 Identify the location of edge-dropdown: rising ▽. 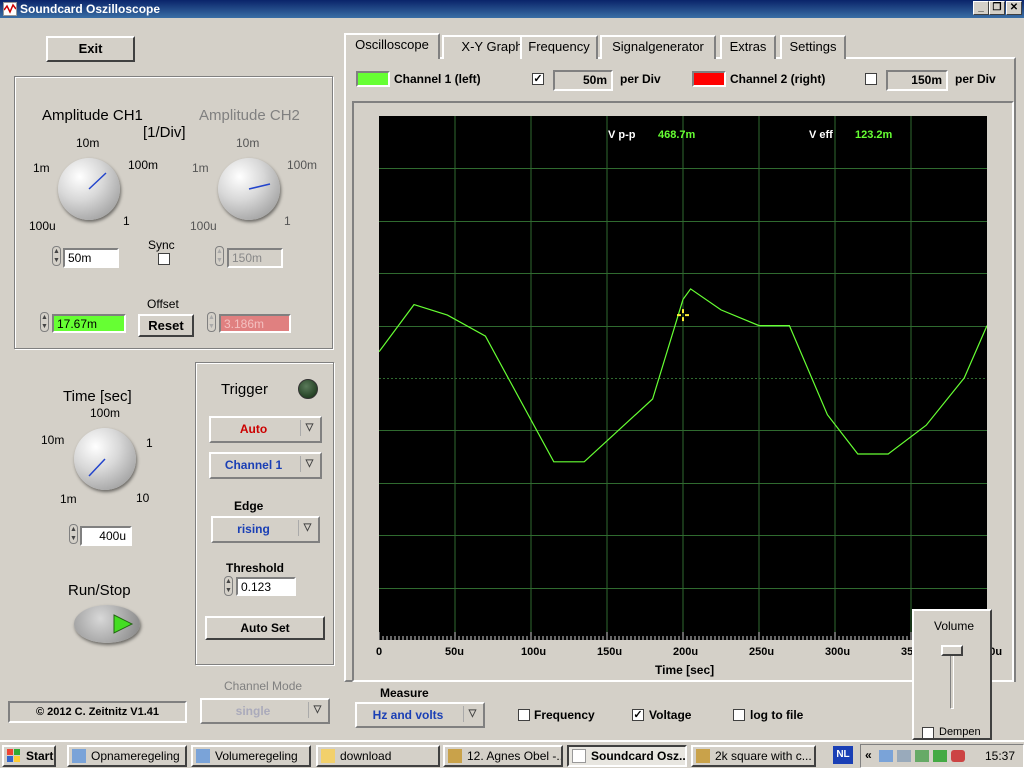
(265, 529).